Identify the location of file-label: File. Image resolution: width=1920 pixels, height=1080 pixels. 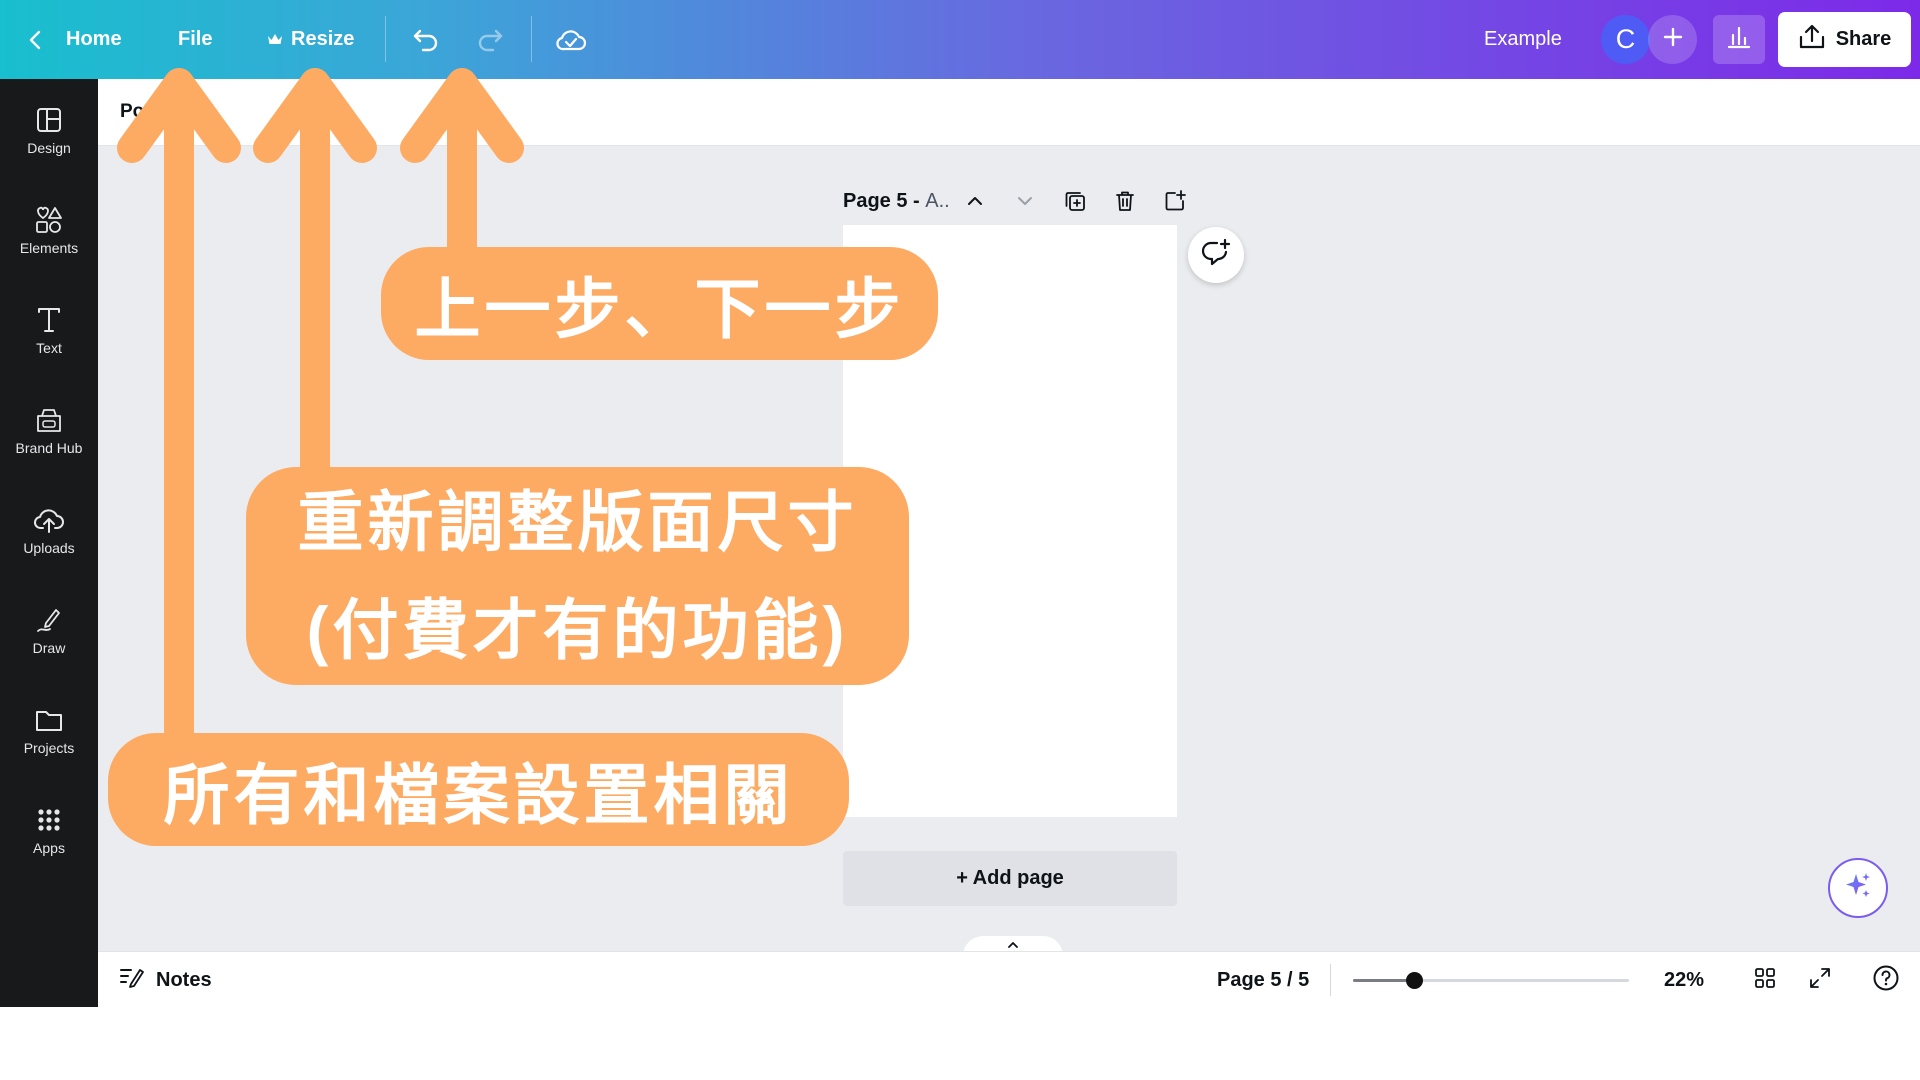
(195, 39).